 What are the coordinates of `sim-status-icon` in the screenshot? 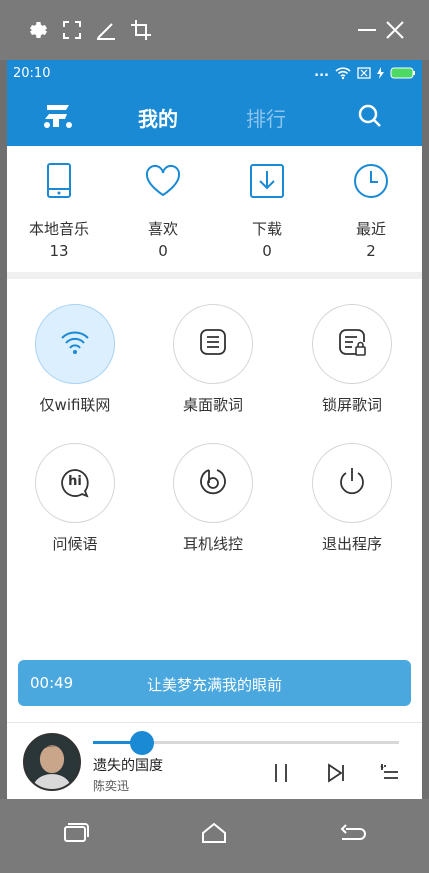 It's located at (364, 72).